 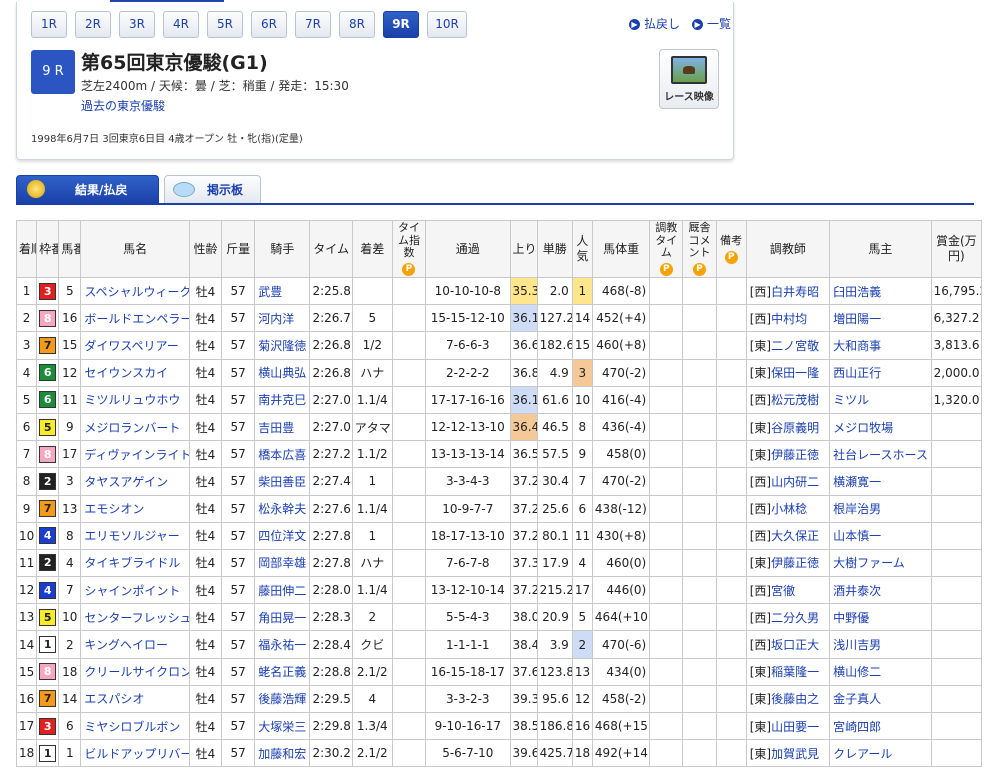 What do you see at coordinates (136, 618) in the screenshot?
I see `horse-name-cell-link: センターフレッシュ` at bounding box center [136, 618].